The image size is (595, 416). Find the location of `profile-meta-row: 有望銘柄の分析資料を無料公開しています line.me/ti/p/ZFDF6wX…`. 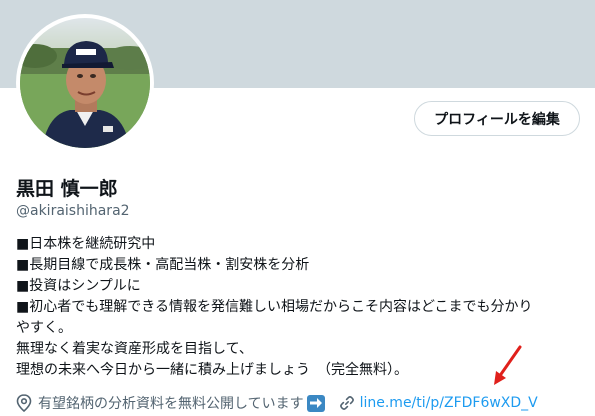

profile-meta-row: 有望銘柄の分析資料を無料公開しています line.me/ti/p/ZFDF6wX… is located at coordinates (277, 403).